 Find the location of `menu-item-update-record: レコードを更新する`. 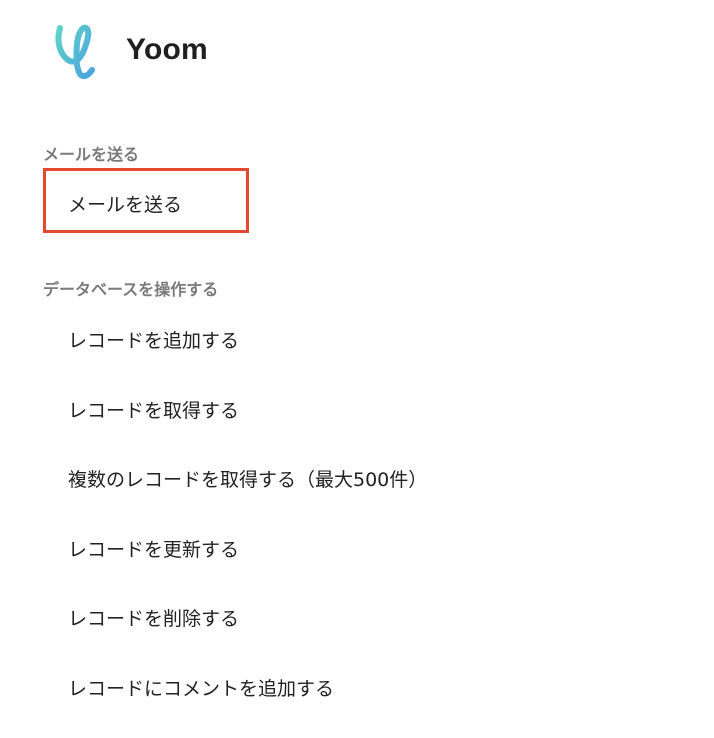

menu-item-update-record: レコードを更新する is located at coordinates (153, 548).